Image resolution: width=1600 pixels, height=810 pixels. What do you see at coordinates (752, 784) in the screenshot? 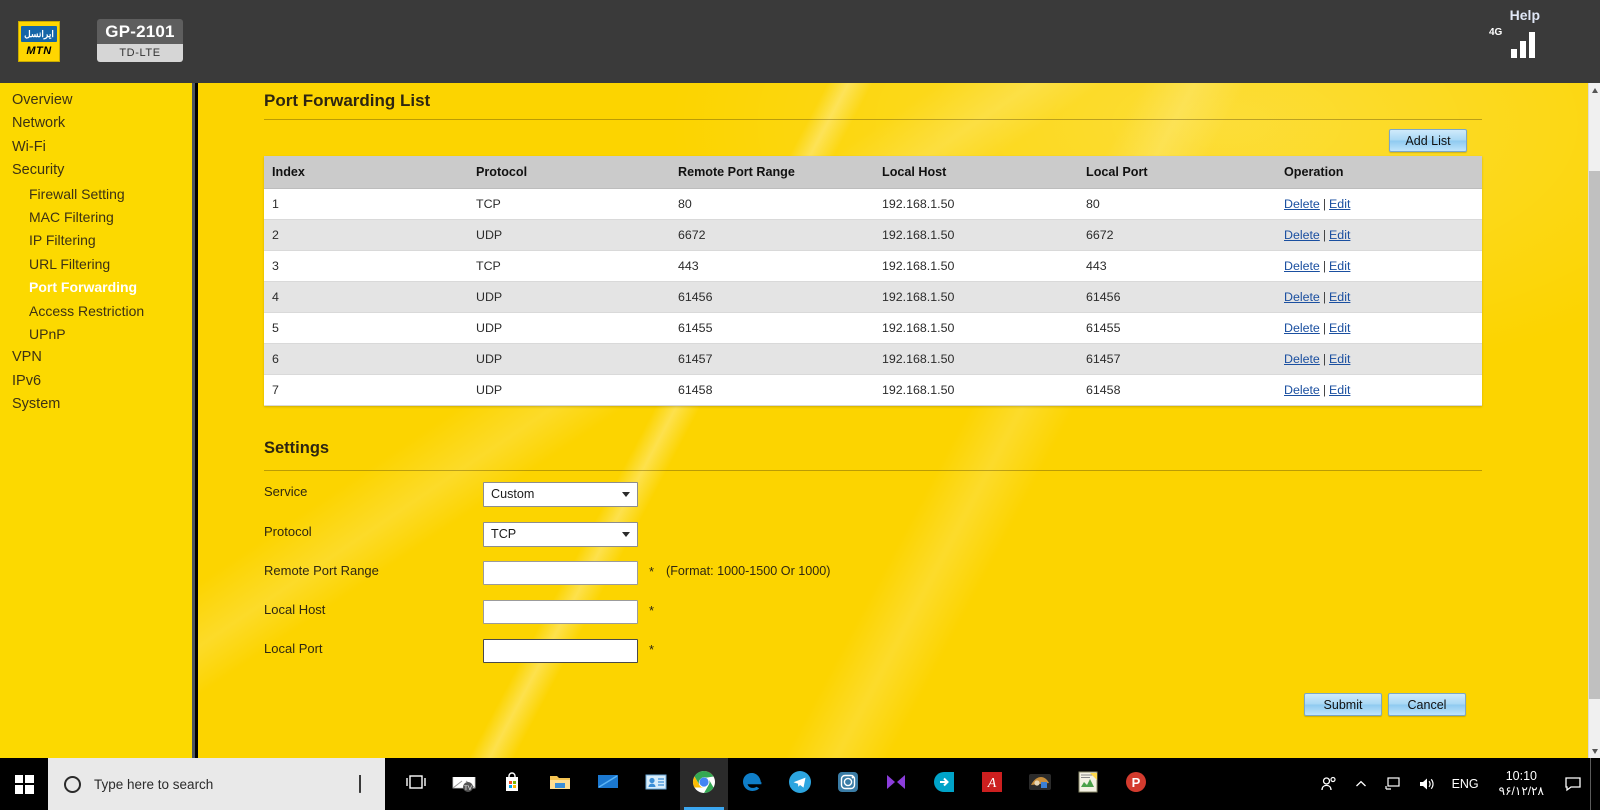
I see `taskbar-microsoft-edge-button` at bounding box center [752, 784].